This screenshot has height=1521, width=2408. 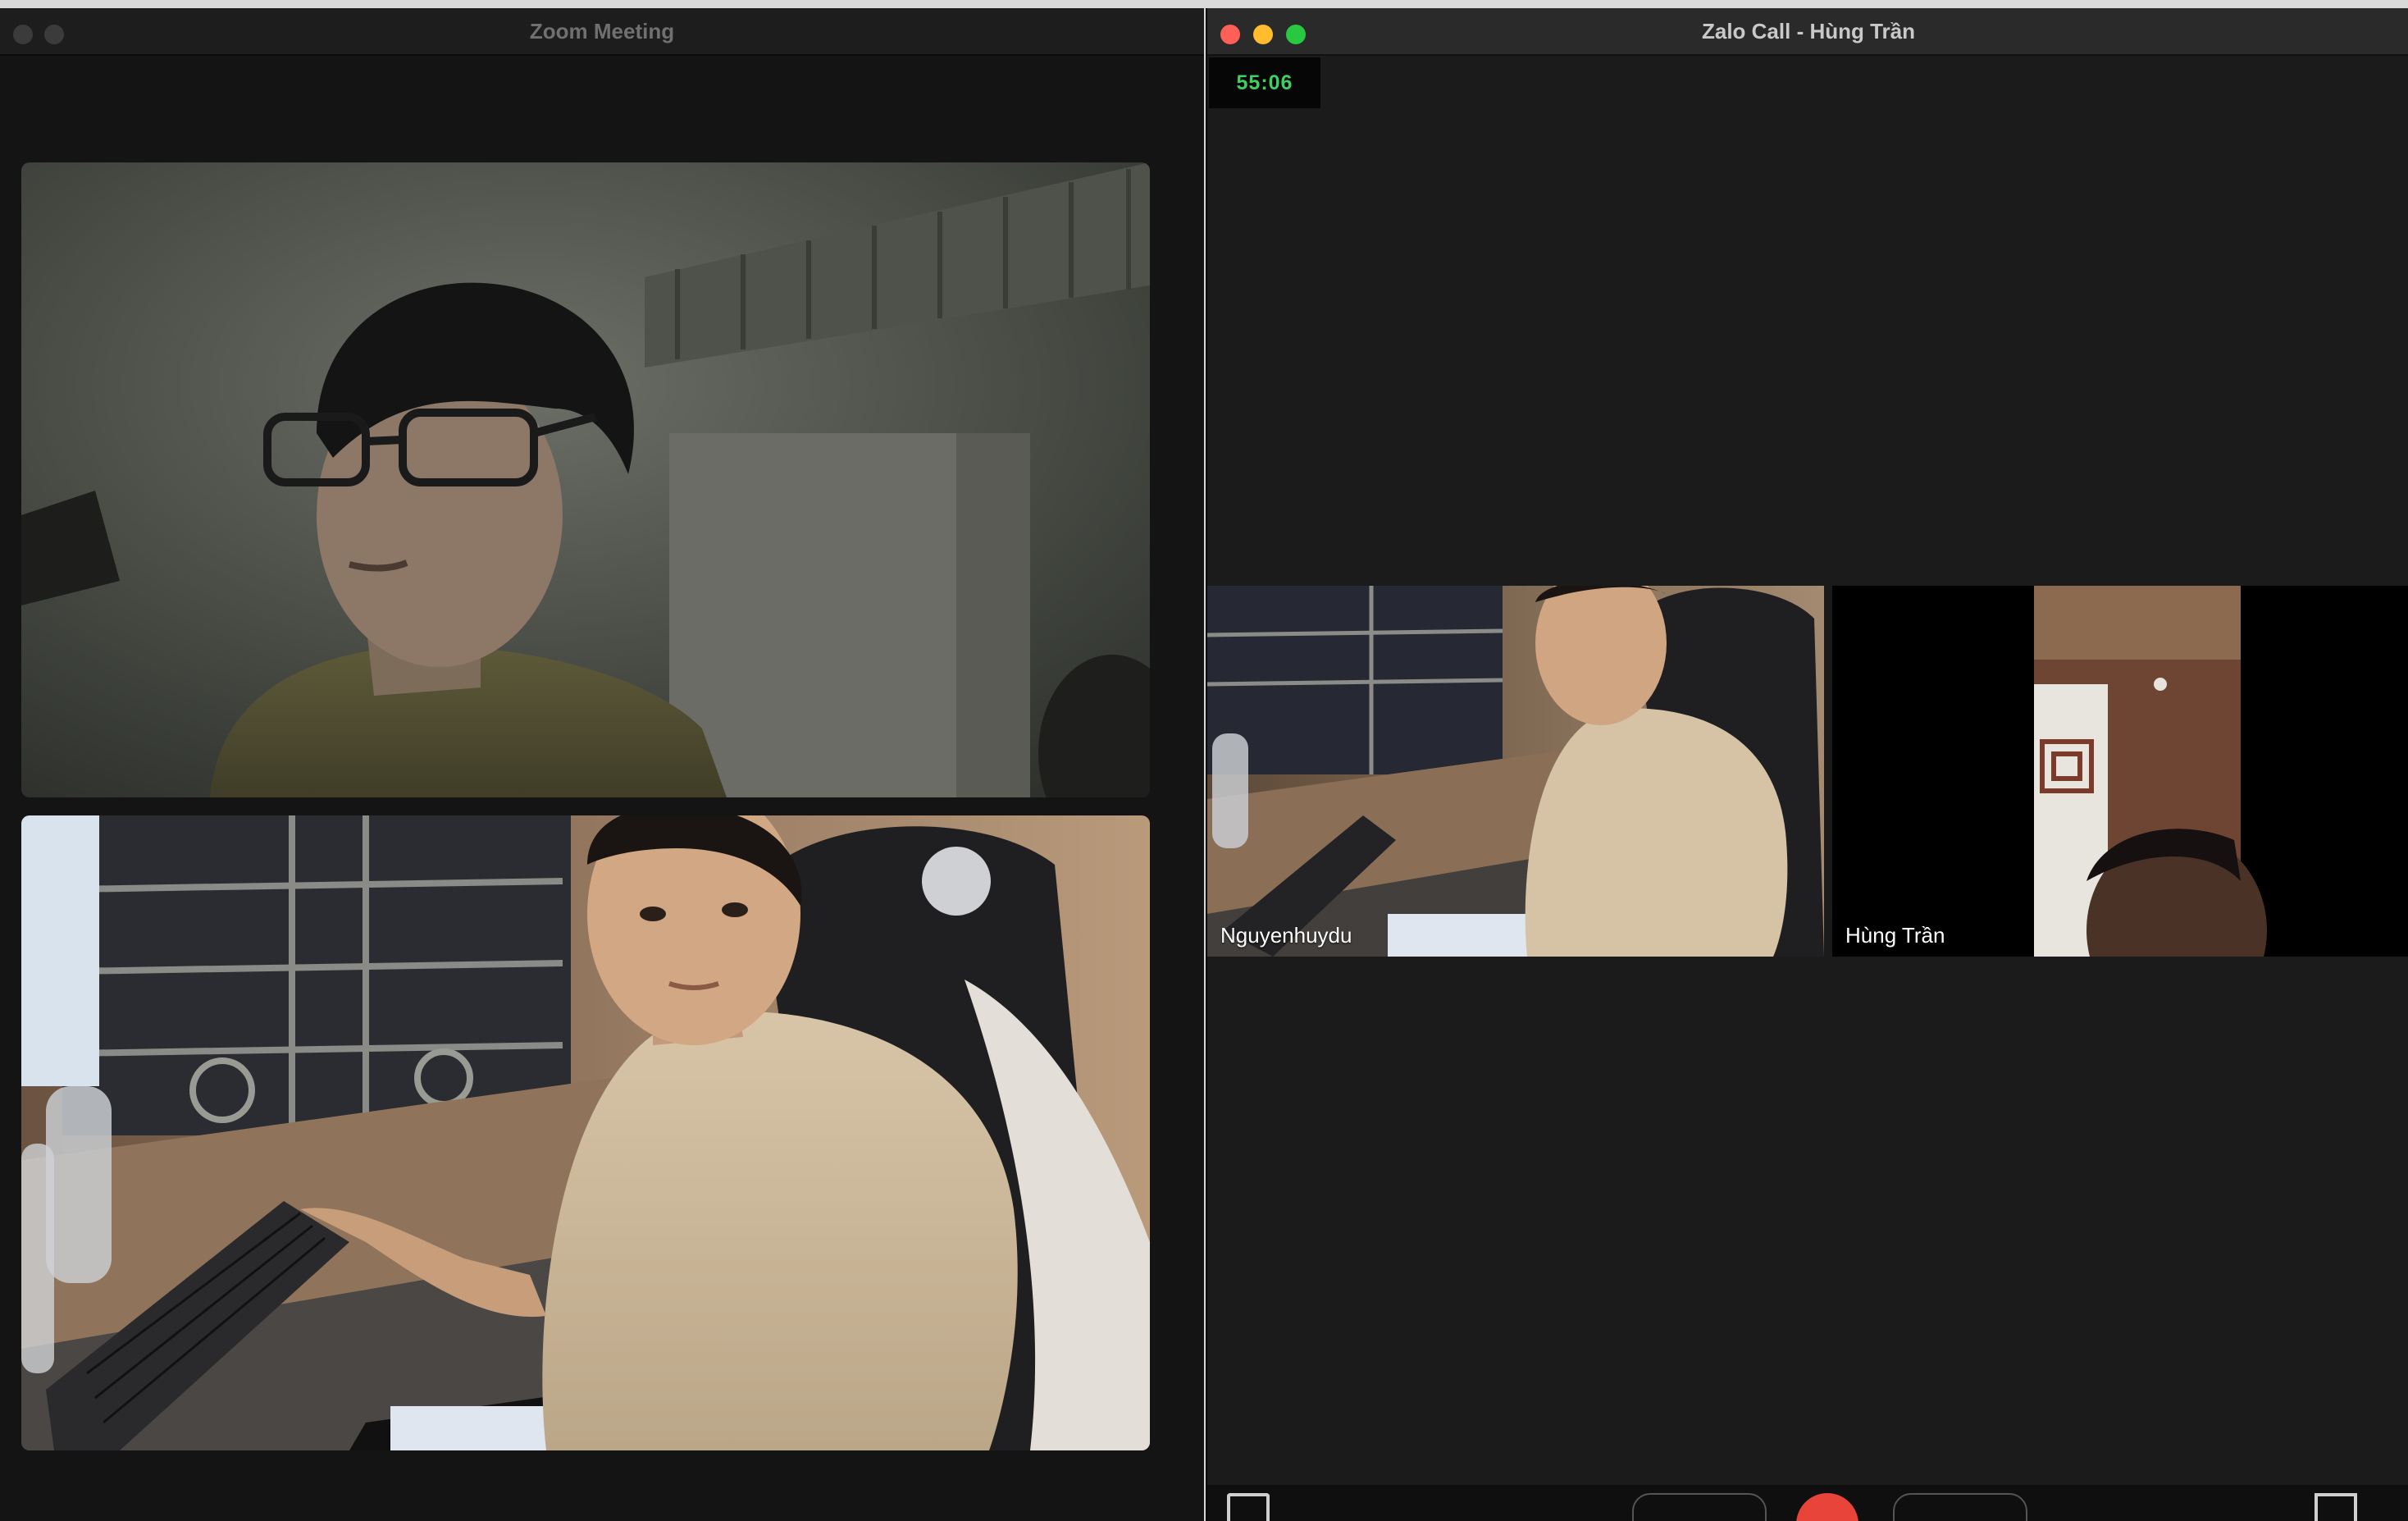 I want to click on layout-icon, so click(x=2336, y=1507).